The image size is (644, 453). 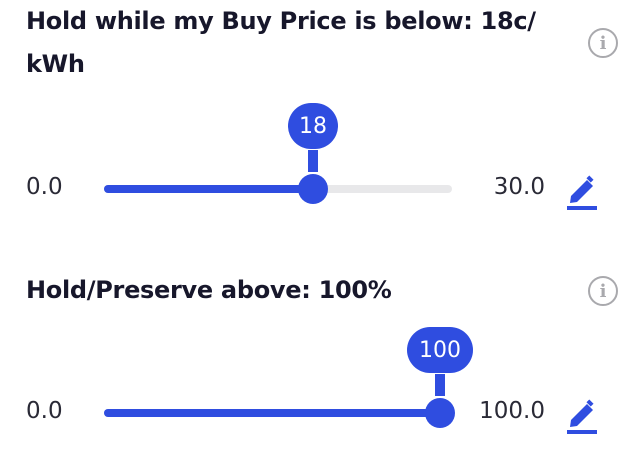 What do you see at coordinates (440, 385) in the screenshot?
I see `hold-preserve-bubble-tail` at bounding box center [440, 385].